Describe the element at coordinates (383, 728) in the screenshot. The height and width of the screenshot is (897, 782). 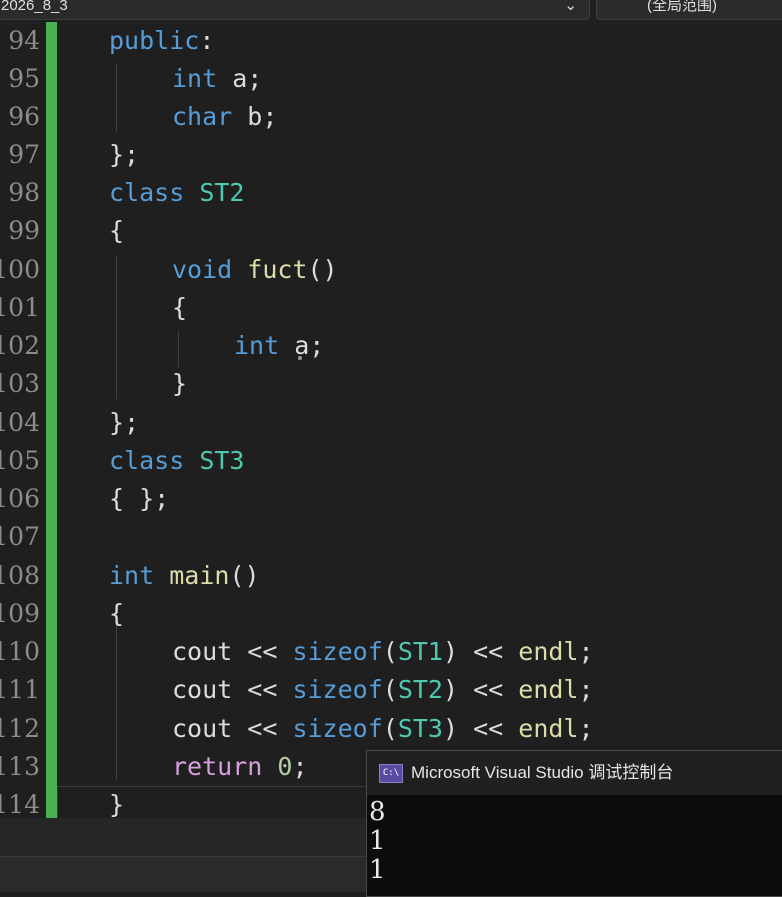
I see `code-line: cout << sizeof(ST3) << endl;` at that location.